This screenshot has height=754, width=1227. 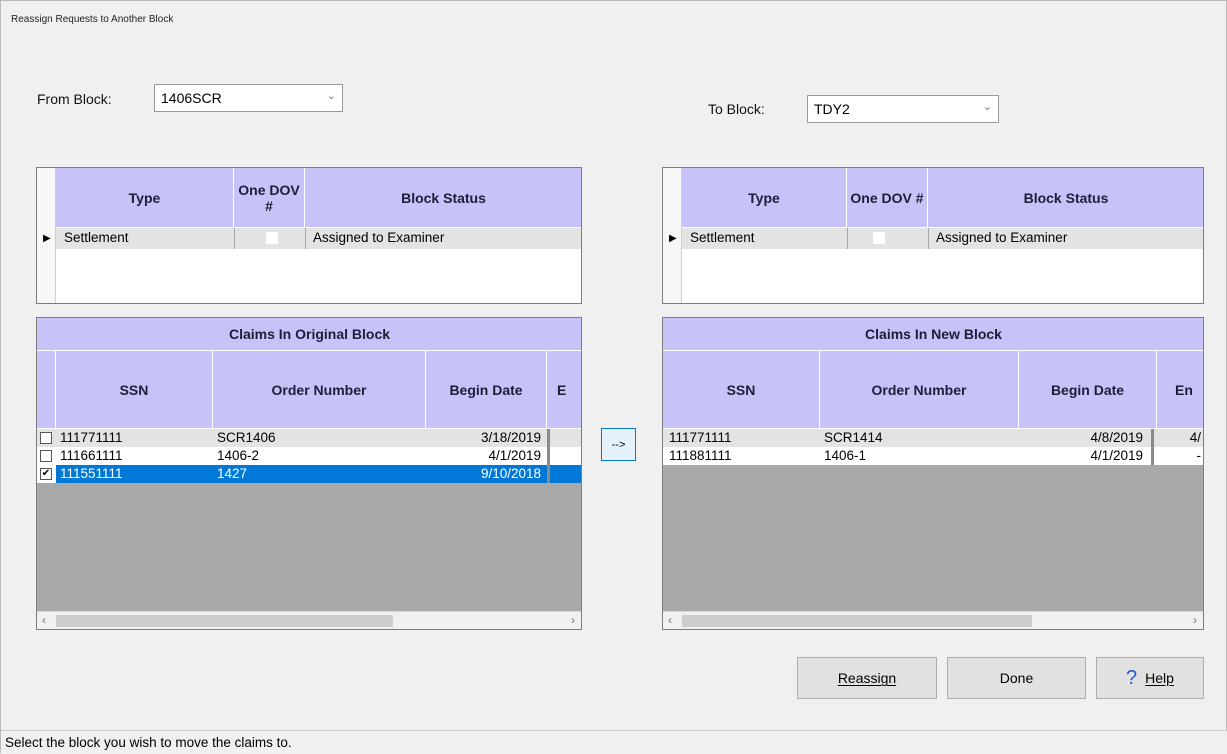 What do you see at coordinates (1199, 455) in the screenshot?
I see `end-date-cell: -` at bounding box center [1199, 455].